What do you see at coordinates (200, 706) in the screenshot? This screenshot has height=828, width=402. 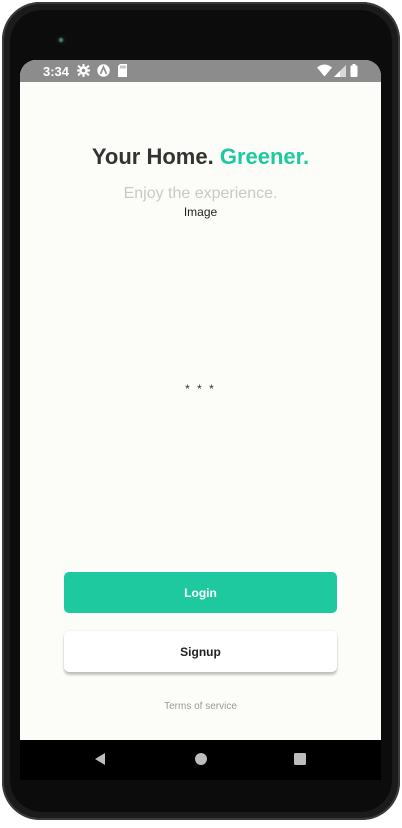 I see `terms-of-service-link: Terms of service` at bounding box center [200, 706].